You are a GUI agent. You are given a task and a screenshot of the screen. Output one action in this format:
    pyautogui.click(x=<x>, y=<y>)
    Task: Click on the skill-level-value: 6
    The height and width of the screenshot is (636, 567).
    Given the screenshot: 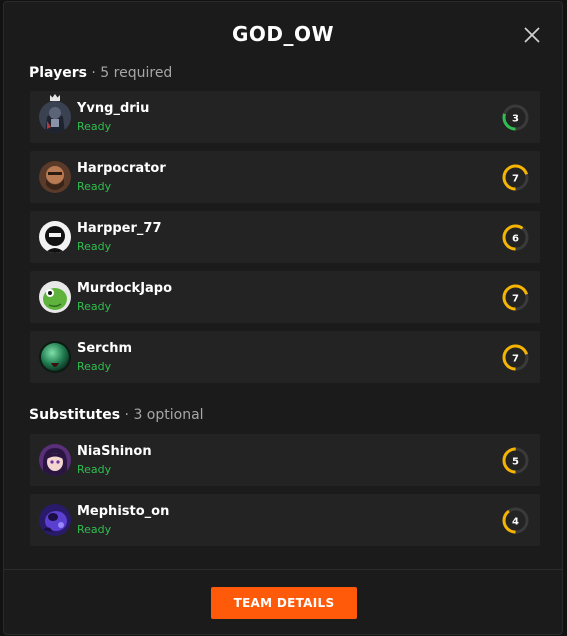 What is the action you would take?
    pyautogui.click(x=515, y=239)
    